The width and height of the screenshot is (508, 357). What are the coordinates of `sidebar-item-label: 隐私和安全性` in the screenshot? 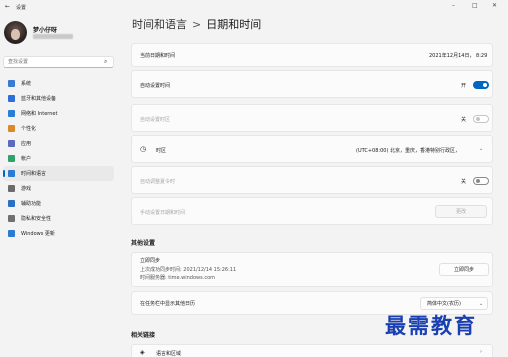 It's located at (36, 219).